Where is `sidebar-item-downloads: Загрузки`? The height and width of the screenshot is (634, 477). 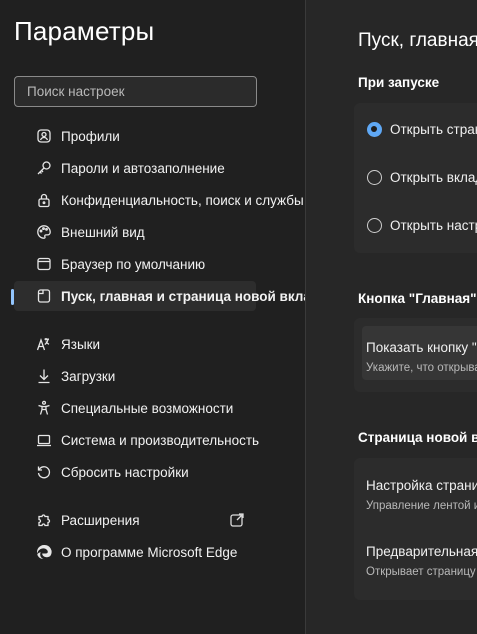 sidebar-item-downloads: Загрузки is located at coordinates (160, 376).